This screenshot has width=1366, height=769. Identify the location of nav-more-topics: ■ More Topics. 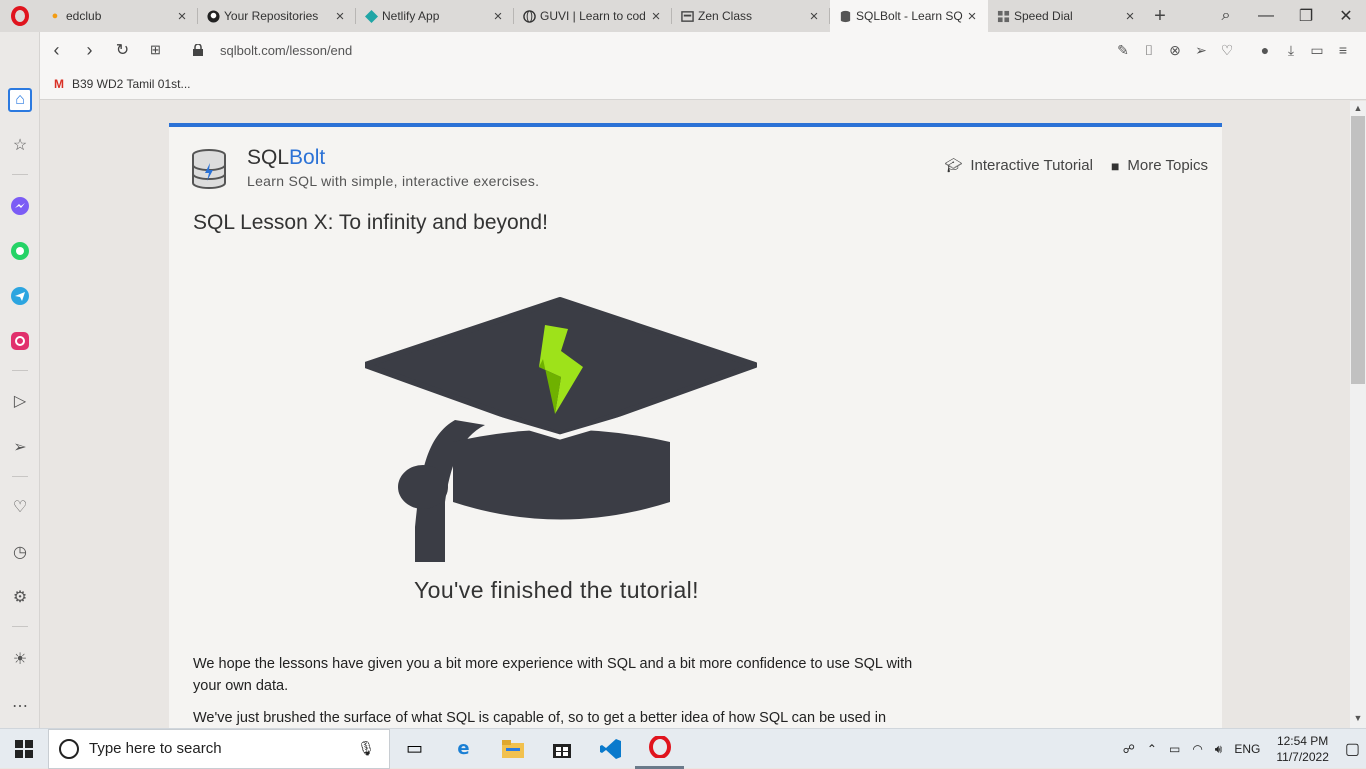
(1159, 165).